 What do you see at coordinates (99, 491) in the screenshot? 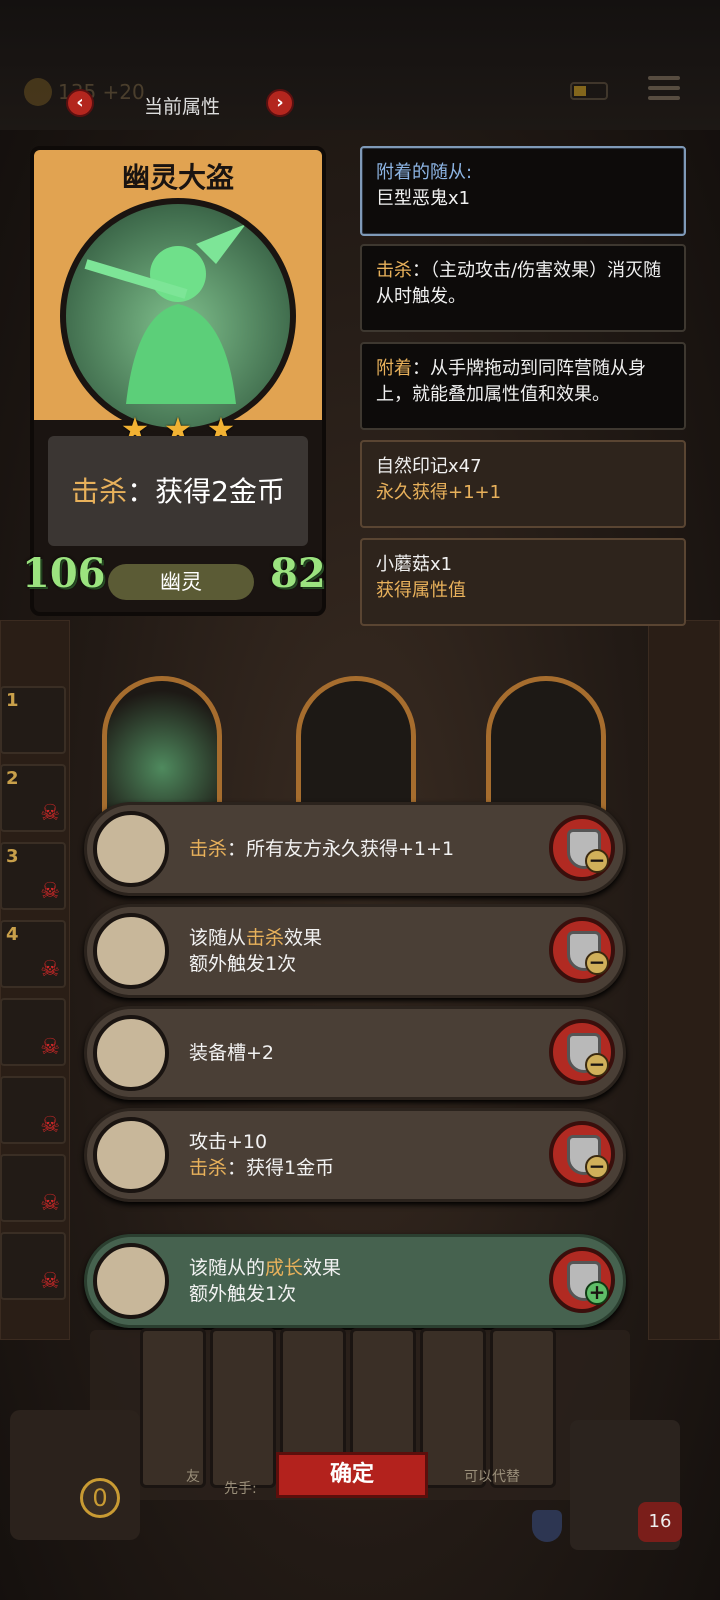
I see `effect-keyword: 击杀` at bounding box center [99, 491].